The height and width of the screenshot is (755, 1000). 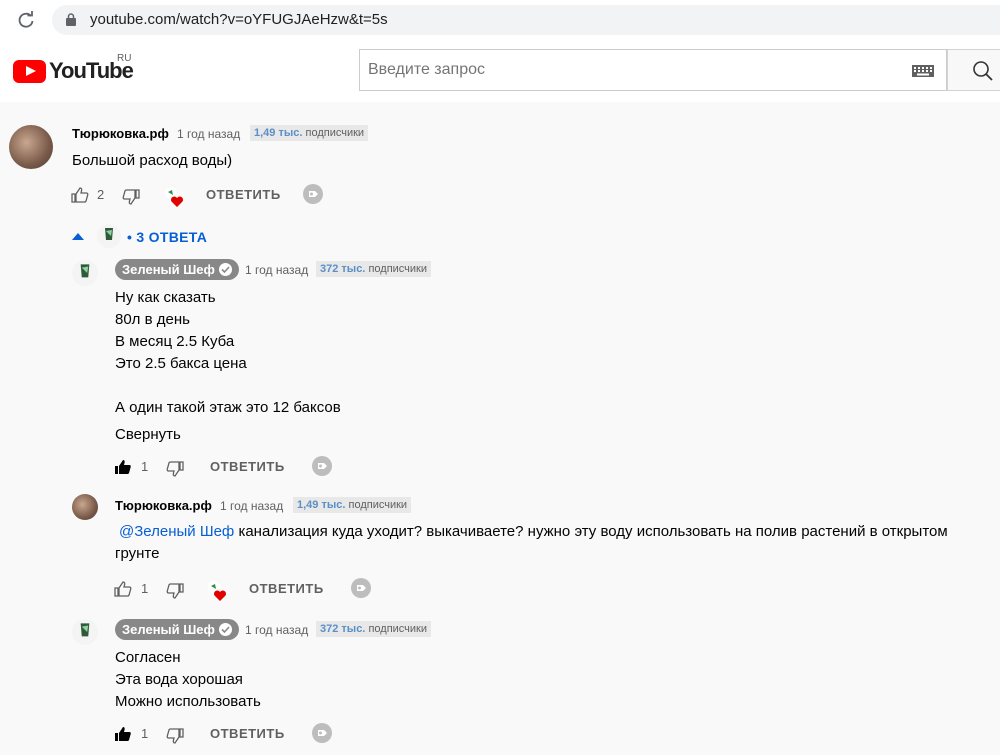 What do you see at coordinates (983, 71) in the screenshot?
I see `search-icon` at bounding box center [983, 71].